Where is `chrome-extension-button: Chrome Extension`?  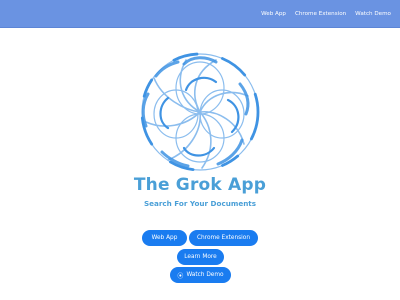
chrome-extension-button: Chrome Extension is located at coordinates (223, 238).